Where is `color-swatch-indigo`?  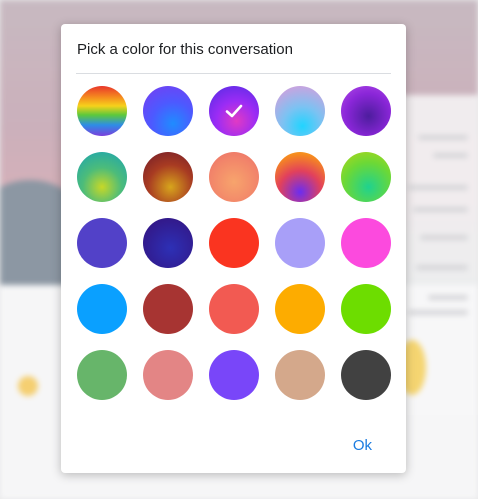
color-swatch-indigo is located at coordinates (102, 243).